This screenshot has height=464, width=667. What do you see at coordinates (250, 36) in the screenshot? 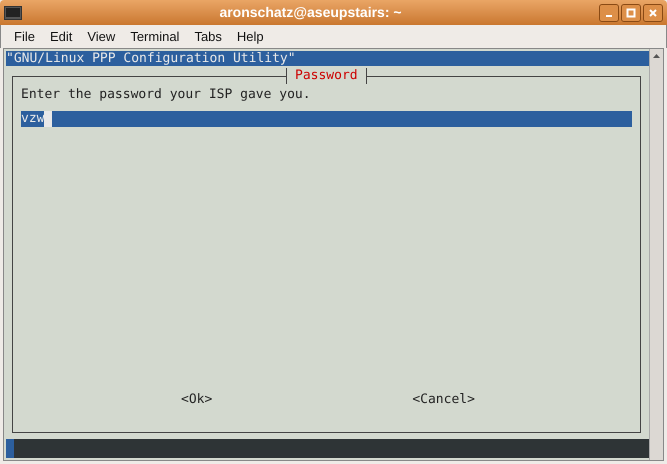
I see `menu-item: Help` at bounding box center [250, 36].